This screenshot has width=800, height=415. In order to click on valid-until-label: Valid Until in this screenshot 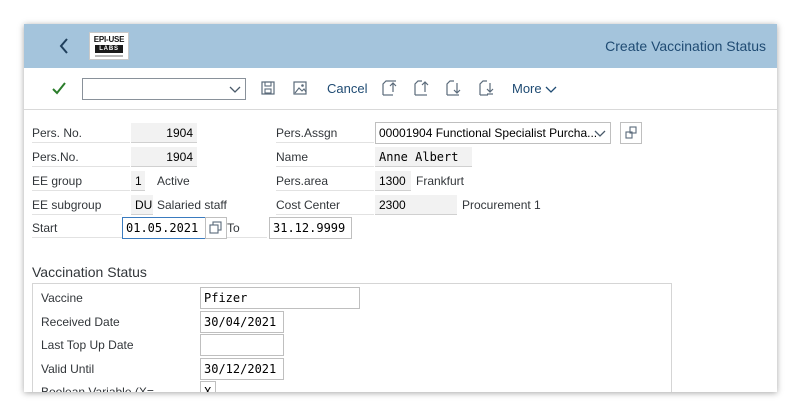, I will do `click(68, 369)`.